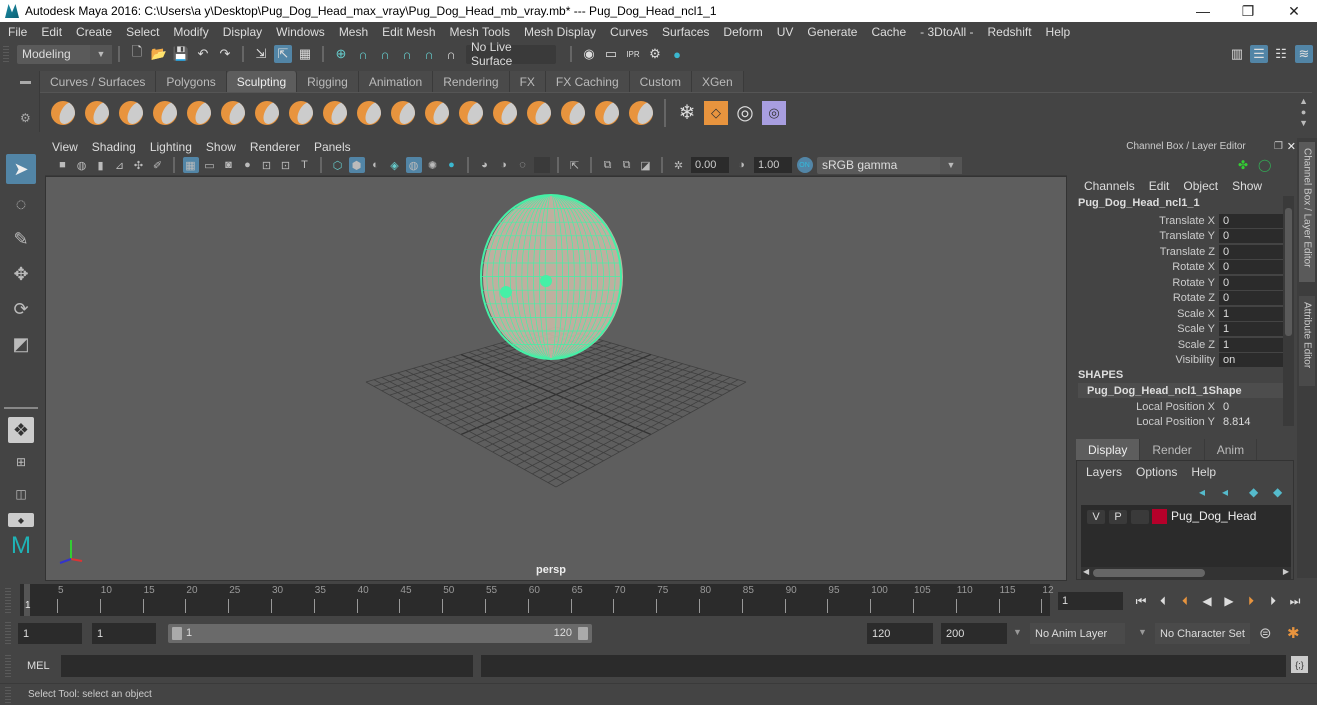  Describe the element at coordinates (1140, 517) in the screenshot. I see `layer-display-type-toggle` at that location.